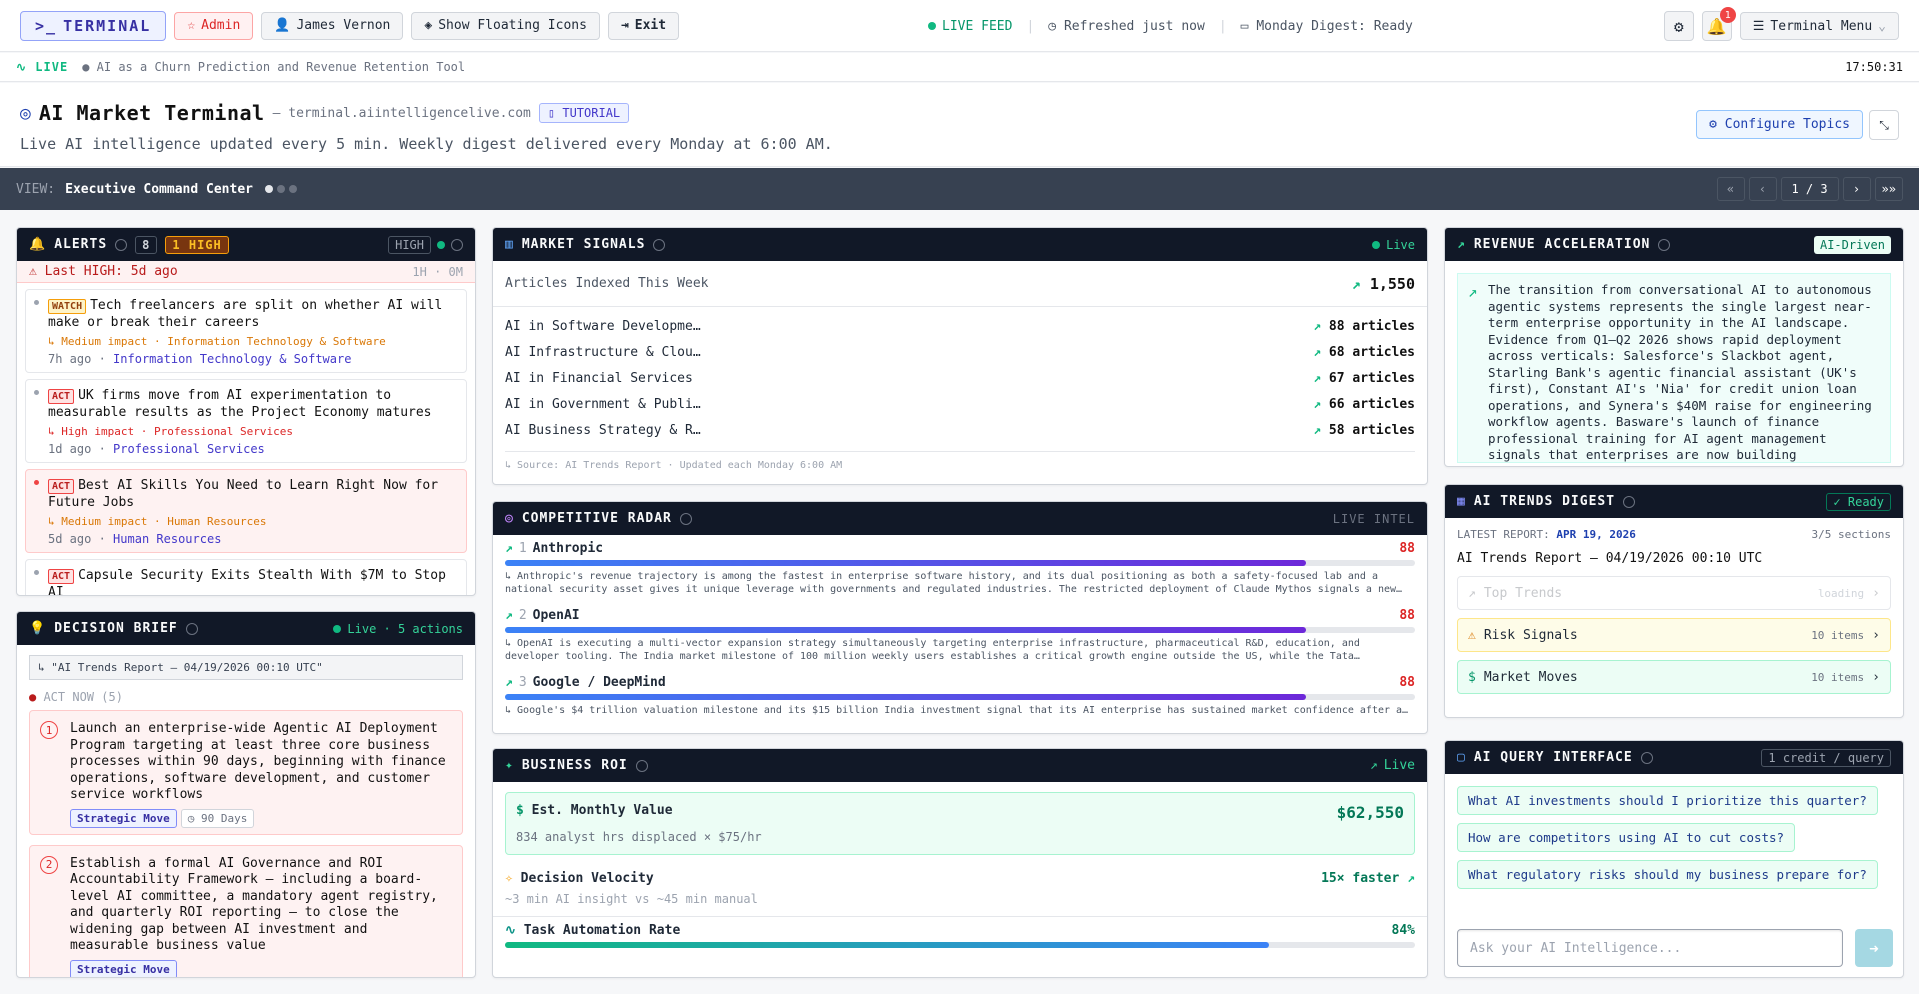 The height and width of the screenshot is (994, 1919). What do you see at coordinates (1856, 189) in the screenshot?
I see `next-page-button: ›` at bounding box center [1856, 189].